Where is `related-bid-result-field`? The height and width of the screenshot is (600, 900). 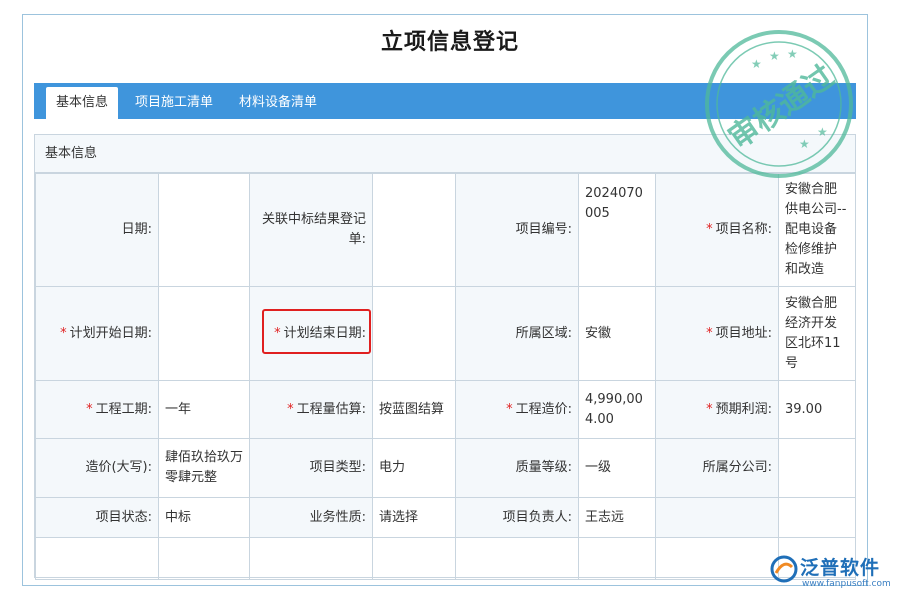
related-bid-result-field is located at coordinates (414, 230).